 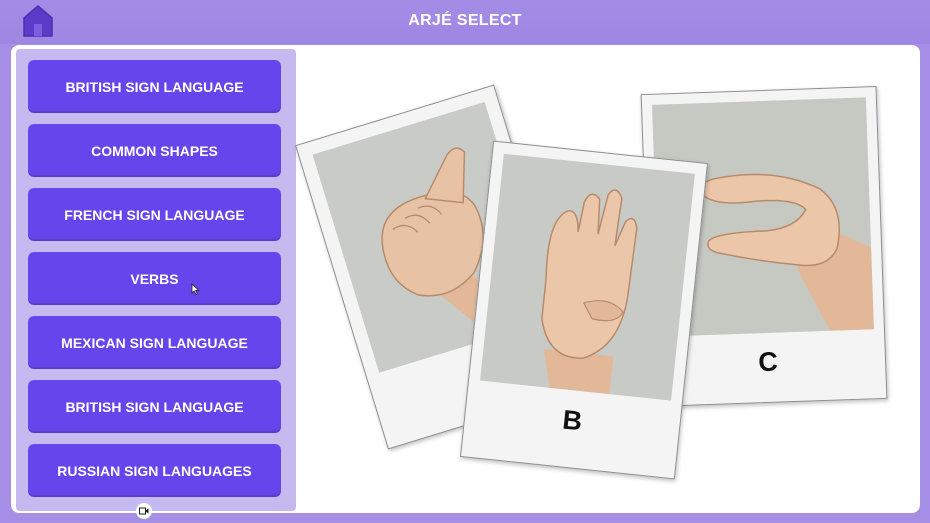 I want to click on menu-item-label: RUSSIAN SIGN LANGUAGES, so click(x=154, y=470).